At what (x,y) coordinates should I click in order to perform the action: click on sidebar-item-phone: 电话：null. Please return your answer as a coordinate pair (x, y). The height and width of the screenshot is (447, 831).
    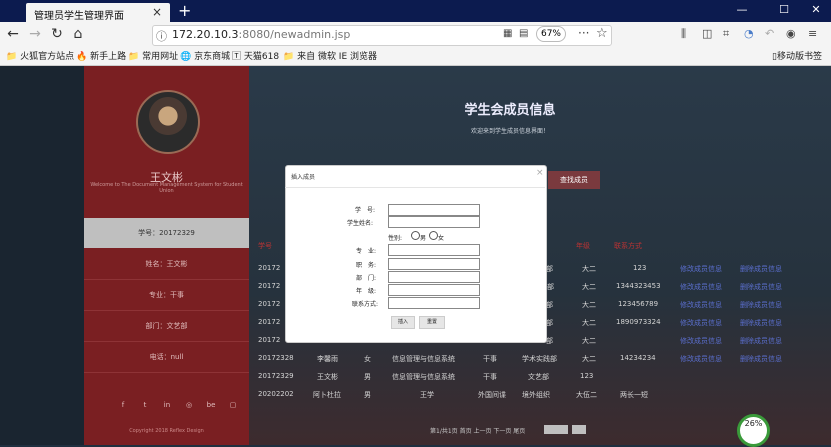
    Looking at the image, I should click on (166, 357).